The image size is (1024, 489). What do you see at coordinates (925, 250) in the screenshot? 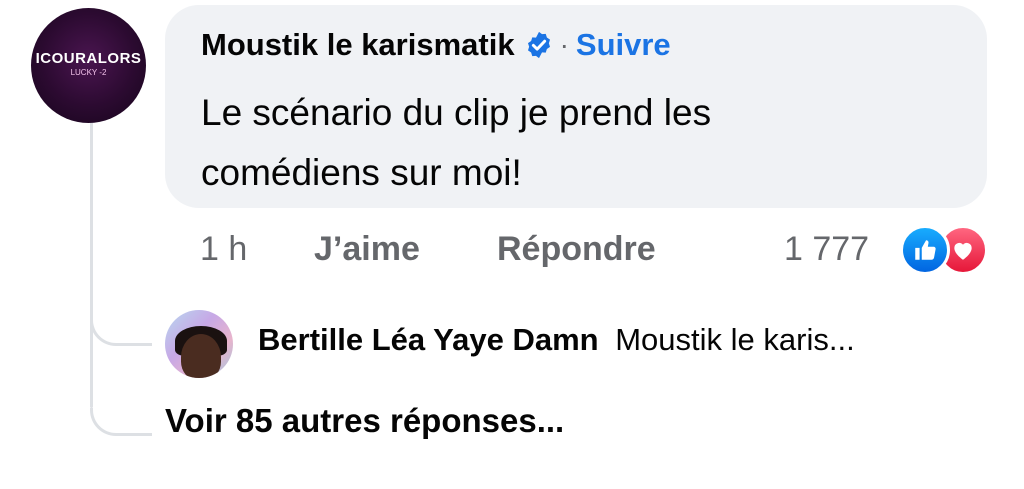
I see `like-icon` at bounding box center [925, 250].